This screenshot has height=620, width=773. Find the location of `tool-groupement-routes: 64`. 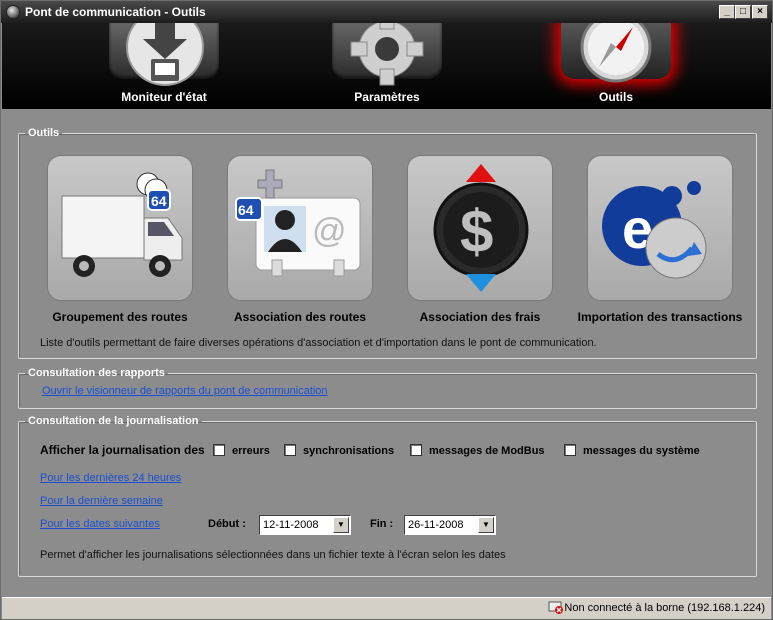

tool-groupement-routes: 64 is located at coordinates (120, 228).